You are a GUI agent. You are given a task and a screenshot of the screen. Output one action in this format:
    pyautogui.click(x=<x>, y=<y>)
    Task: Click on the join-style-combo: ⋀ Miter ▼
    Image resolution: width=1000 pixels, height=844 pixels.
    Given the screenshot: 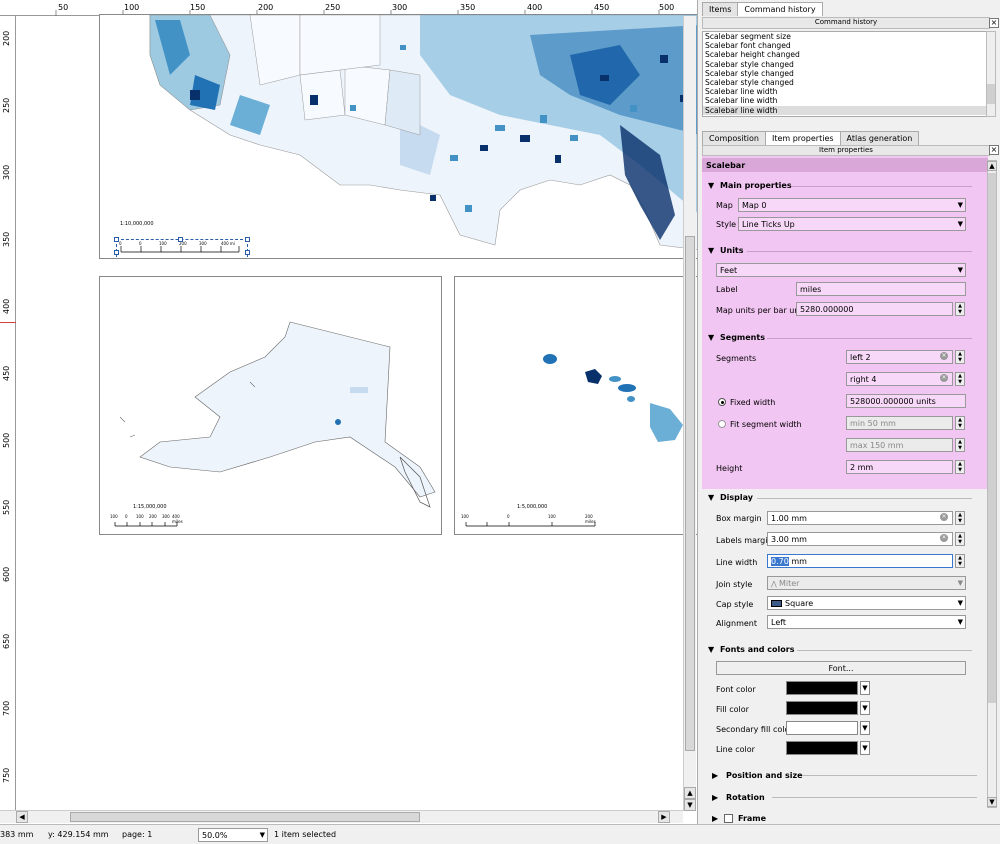 What is the action you would take?
    pyautogui.click(x=866, y=583)
    